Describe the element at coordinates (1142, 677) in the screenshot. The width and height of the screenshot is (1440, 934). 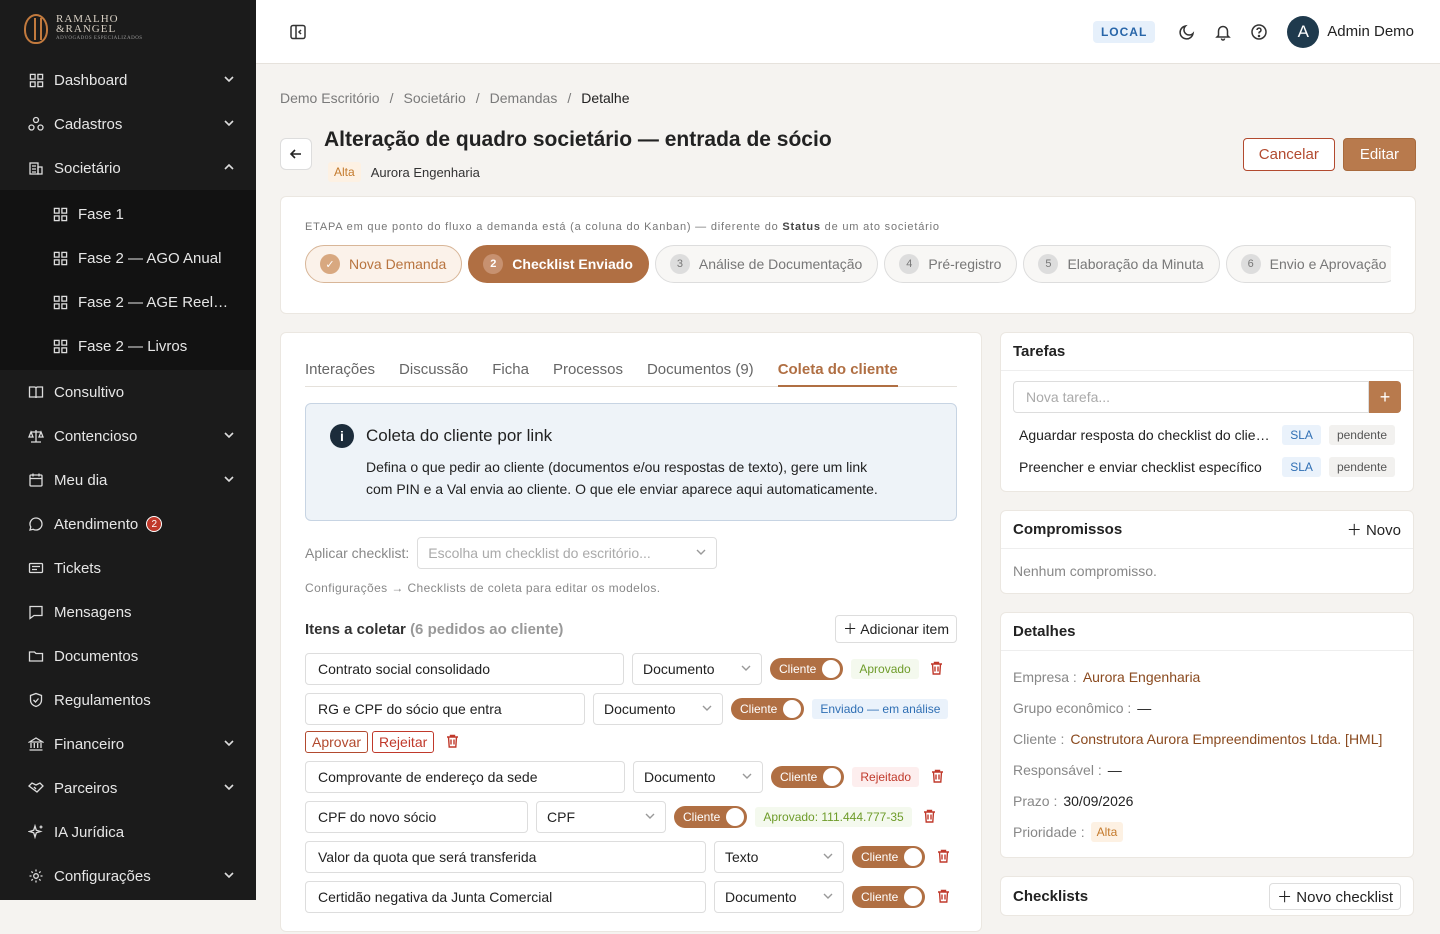
I see `empresa-link: Aurora Engenharia` at that location.